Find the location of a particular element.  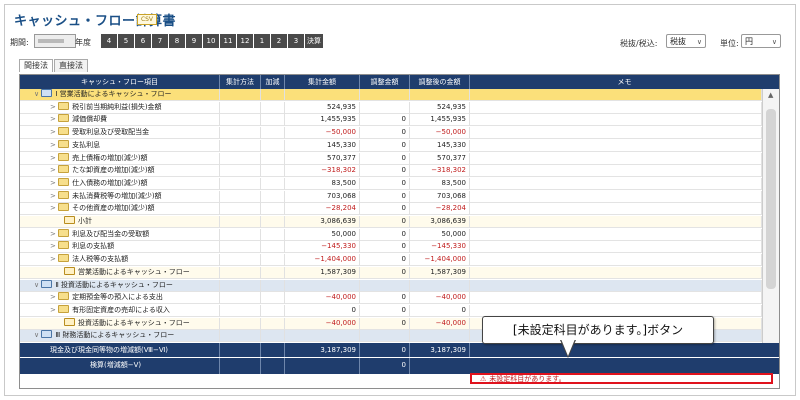

section-row: ∨ Ⅱ 投資活動によるキャッシュ・フロー is located at coordinates (391, 285).